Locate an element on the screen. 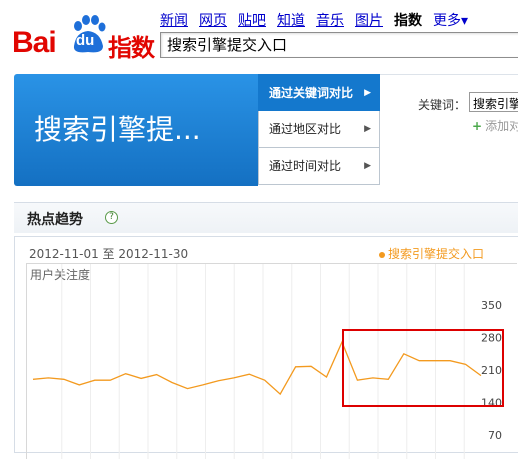 This screenshot has height=459, width=518. nav-index: 指数 is located at coordinates (408, 21).